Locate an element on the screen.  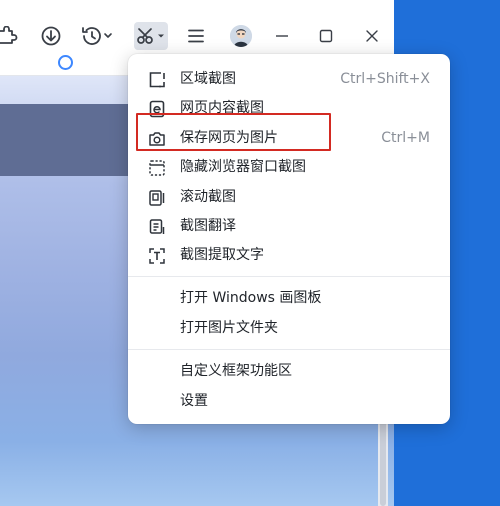
menu-item-open-image-folder: 打开图片文件夹 is located at coordinates (289, 328).